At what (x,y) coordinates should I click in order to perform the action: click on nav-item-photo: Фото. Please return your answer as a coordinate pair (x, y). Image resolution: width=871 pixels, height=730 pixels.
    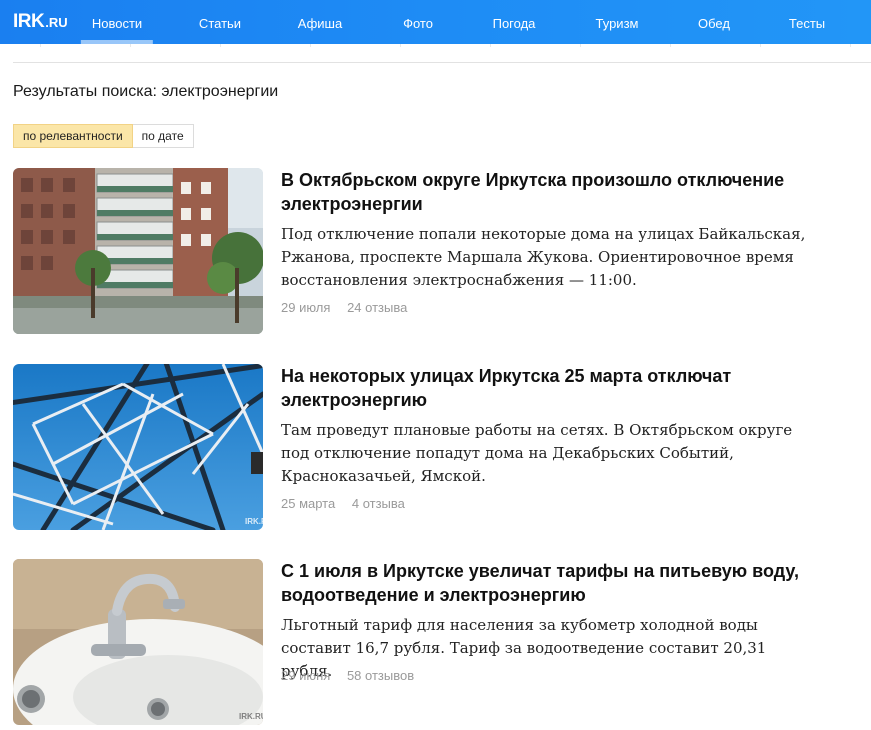
    Looking at the image, I should click on (418, 22).